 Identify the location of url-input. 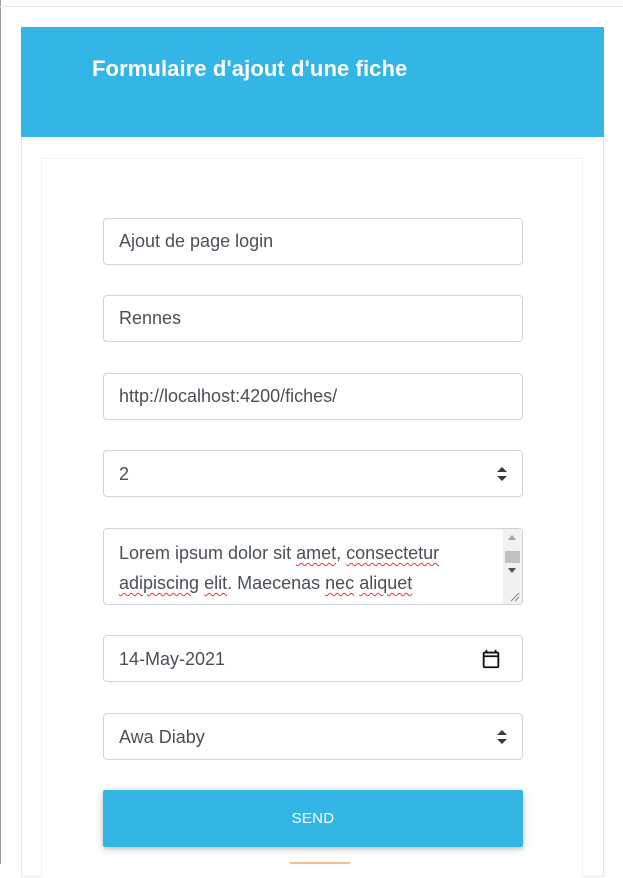
(313, 396).